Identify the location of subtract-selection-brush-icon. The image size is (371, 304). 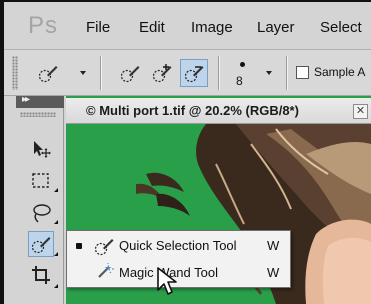
(194, 74).